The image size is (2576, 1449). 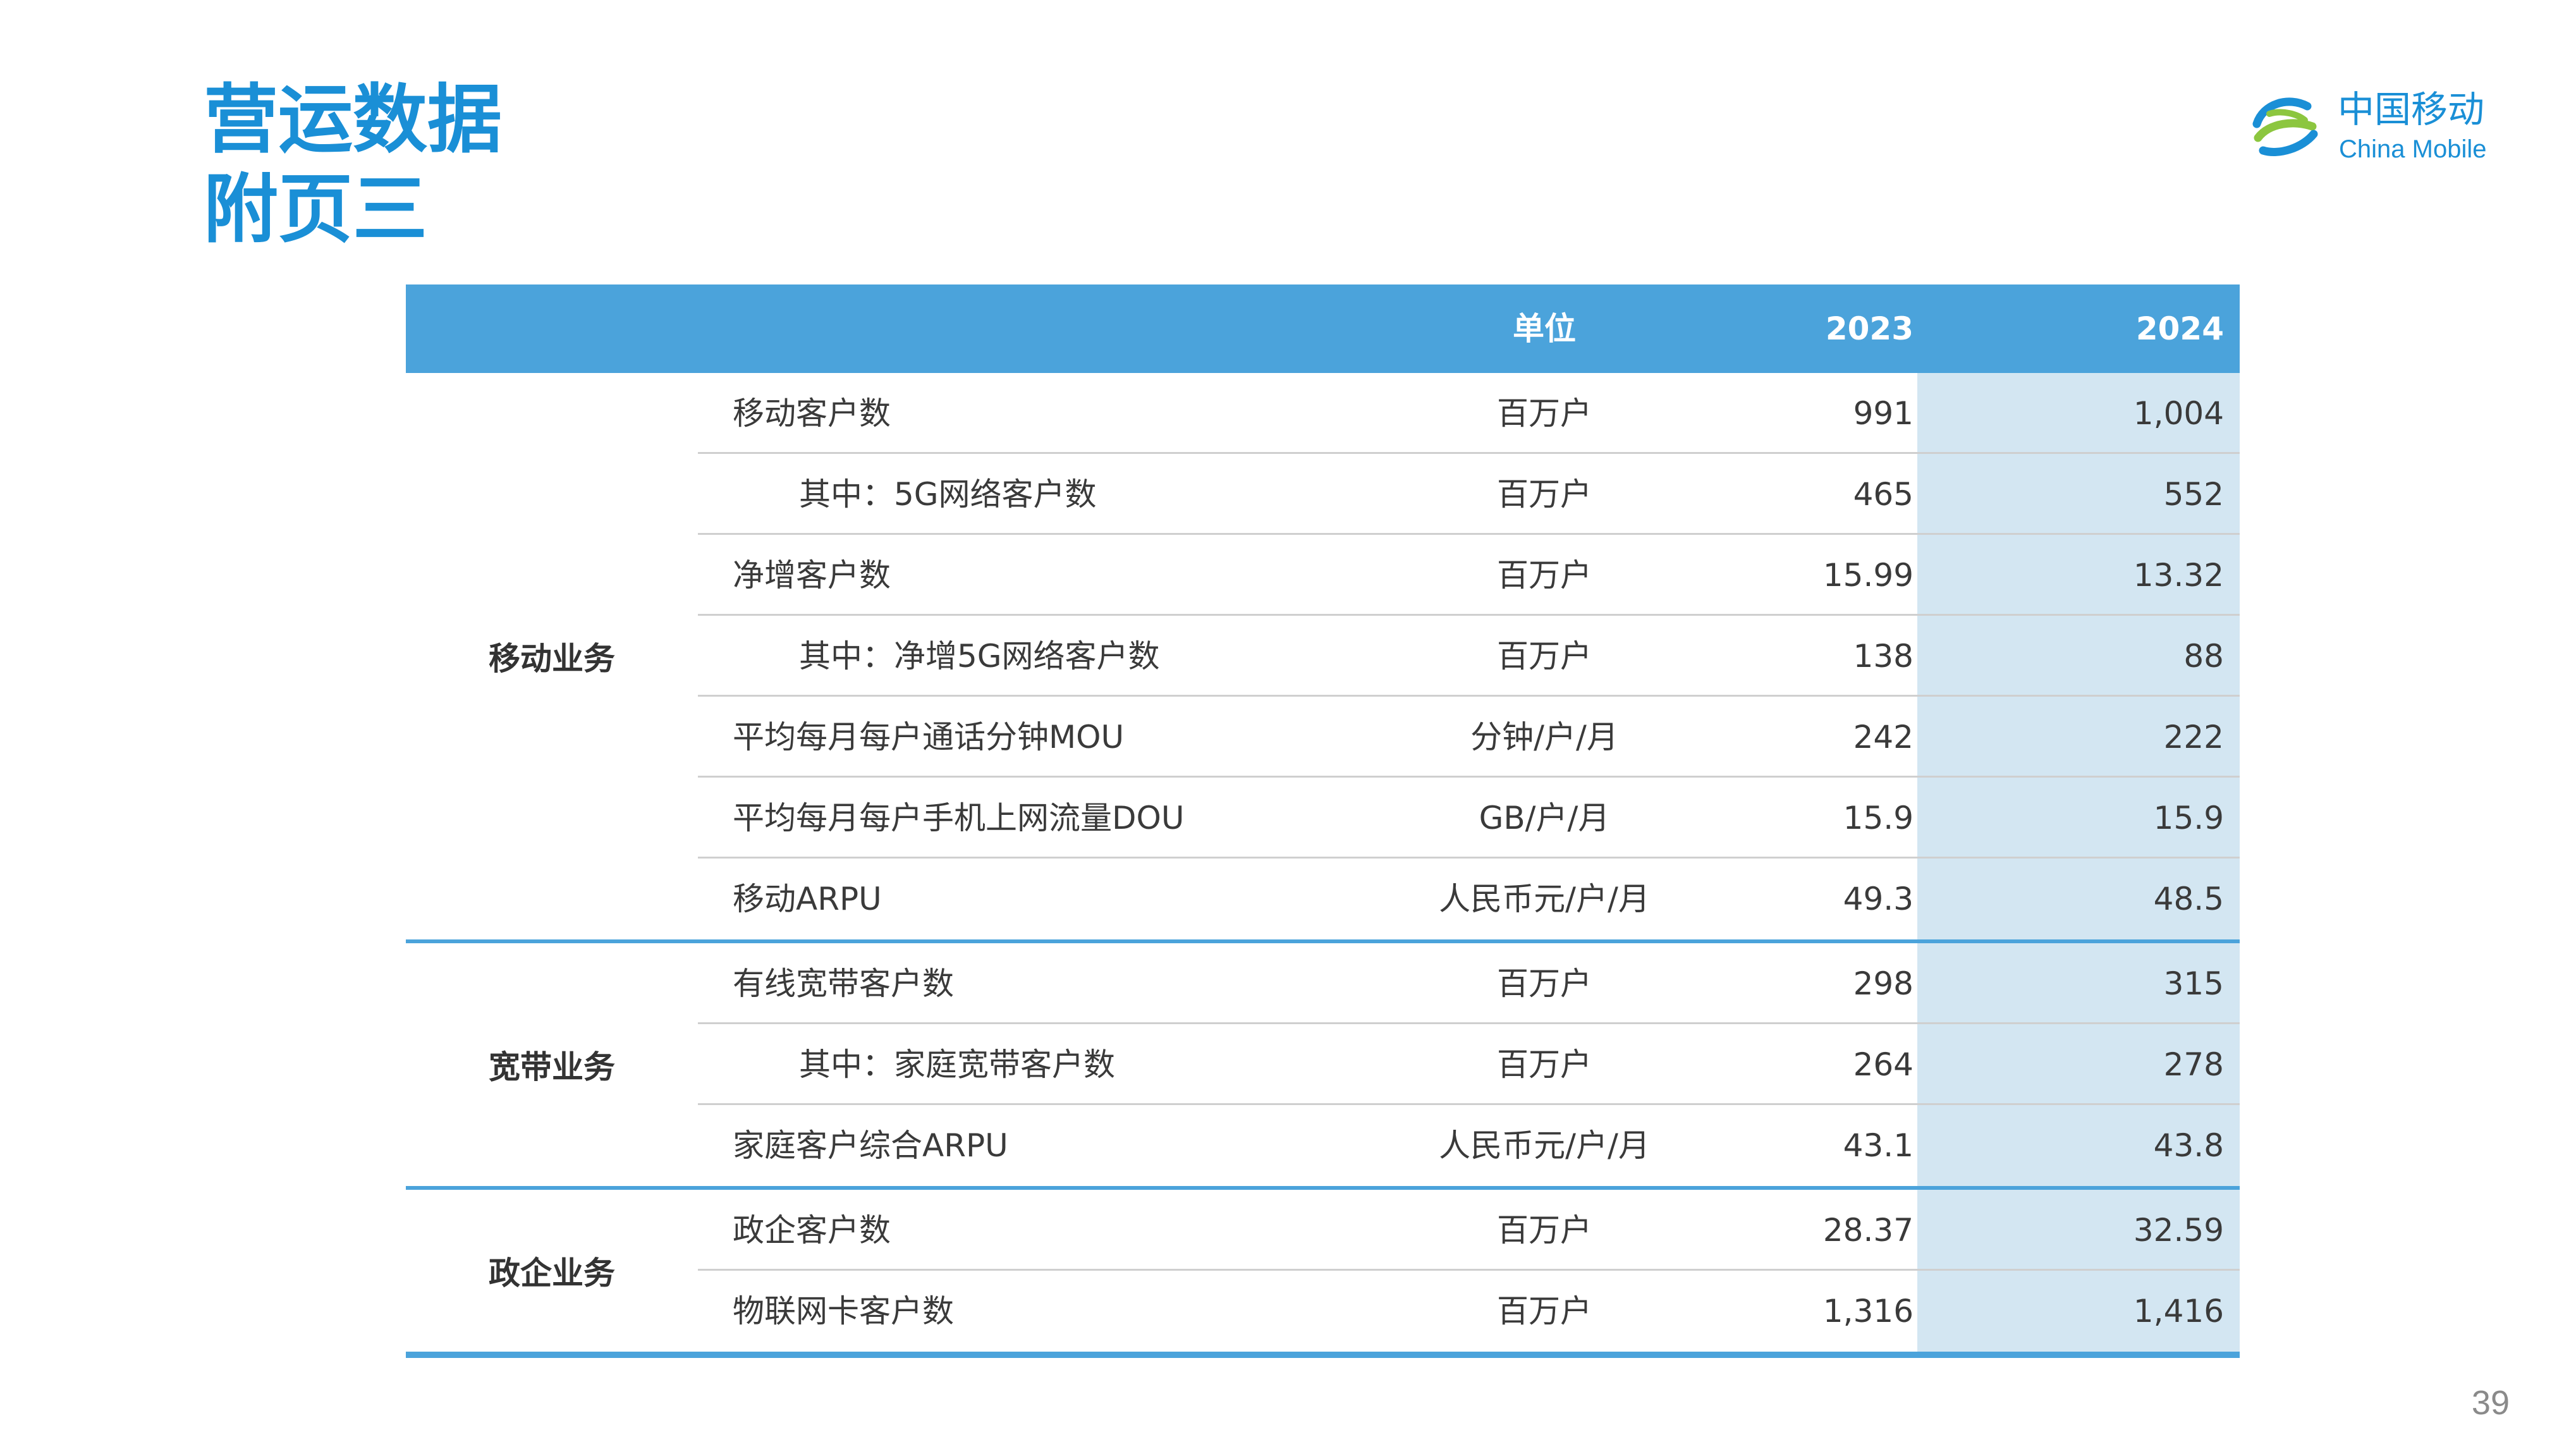 What do you see at coordinates (1868, 1230) in the screenshot?
I see `row-value-2023: 28.37` at bounding box center [1868, 1230].